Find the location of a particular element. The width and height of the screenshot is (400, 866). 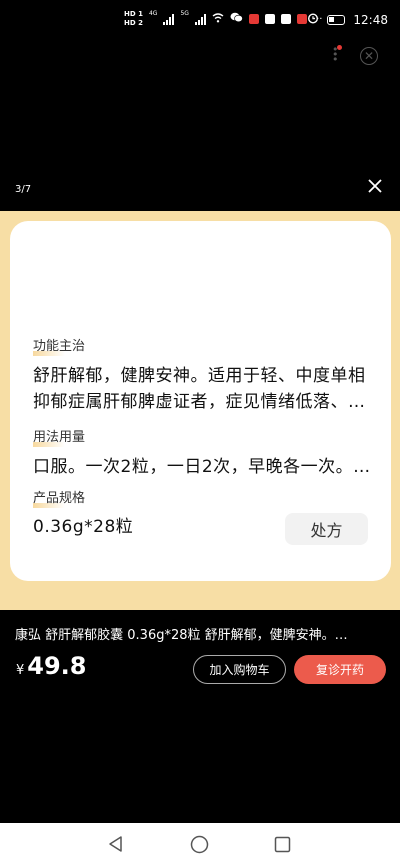

status-time: 12:48 is located at coordinates (370, 19).